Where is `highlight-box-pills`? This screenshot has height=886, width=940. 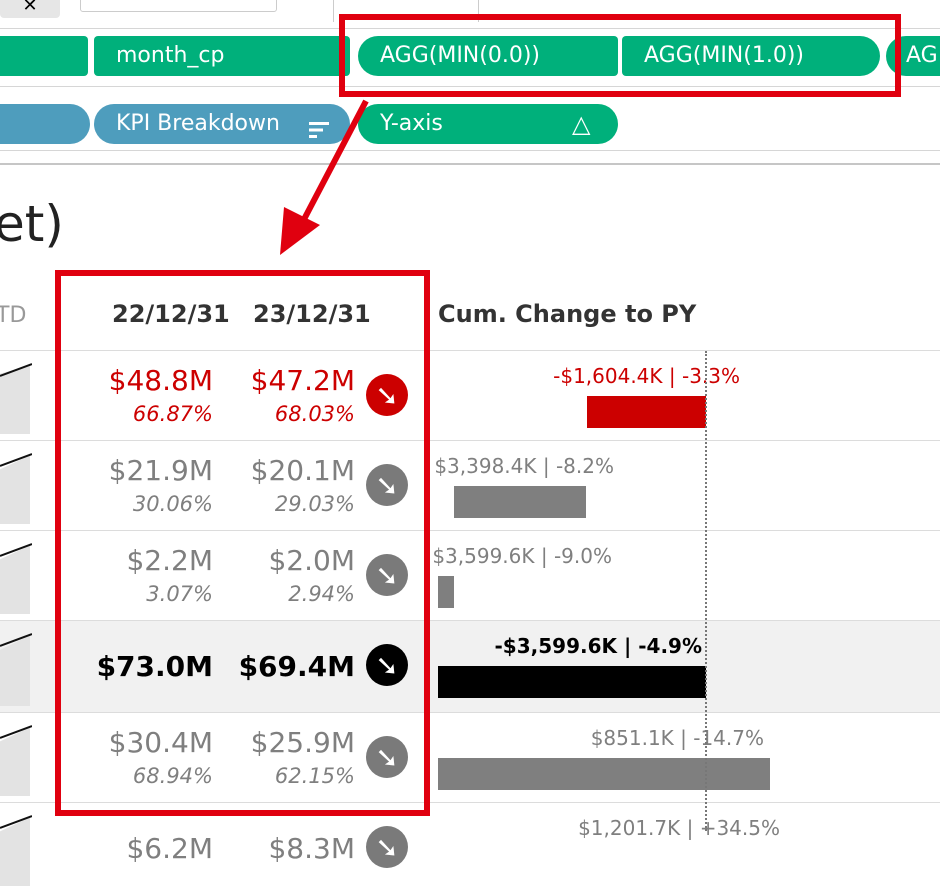
highlight-box-pills is located at coordinates (620, 55).